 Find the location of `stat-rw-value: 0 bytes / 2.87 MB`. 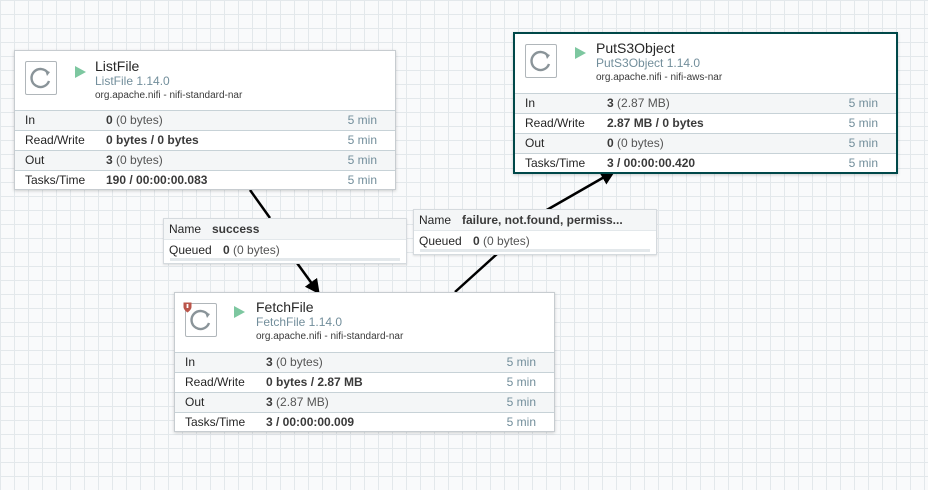

stat-rw-value: 0 bytes / 2.87 MB is located at coordinates (314, 382).